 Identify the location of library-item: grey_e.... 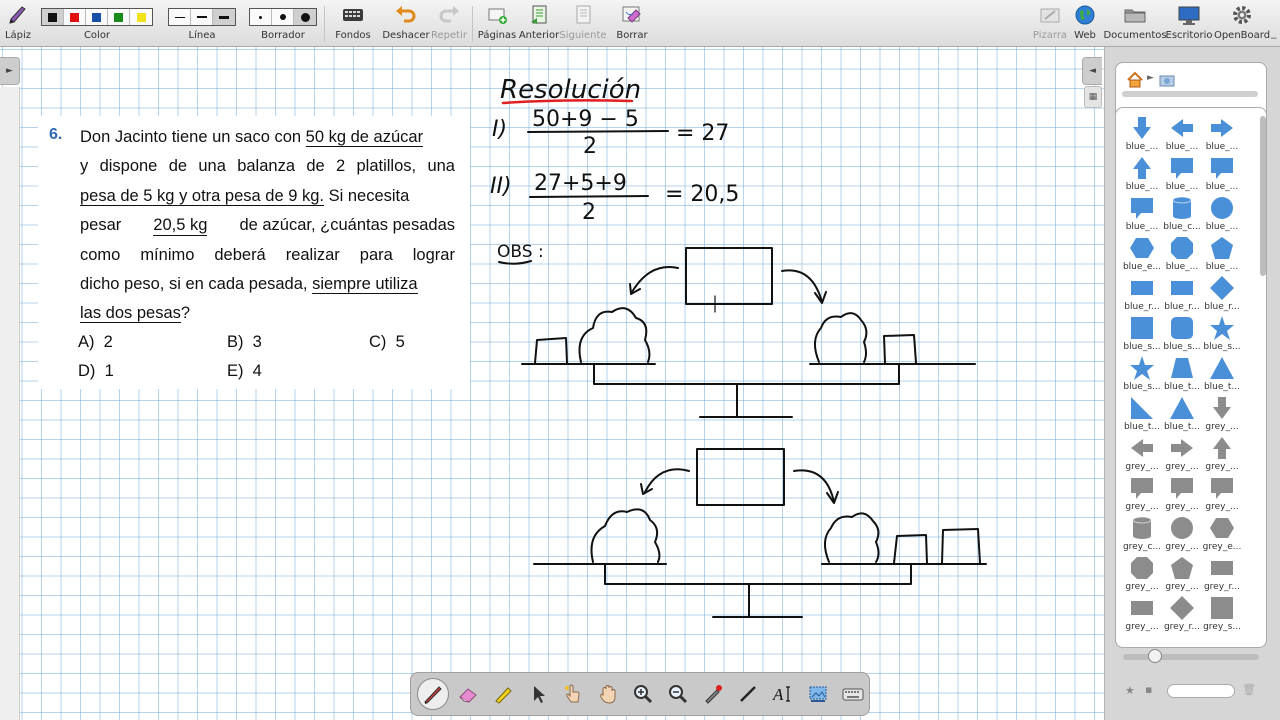
(1222, 533).